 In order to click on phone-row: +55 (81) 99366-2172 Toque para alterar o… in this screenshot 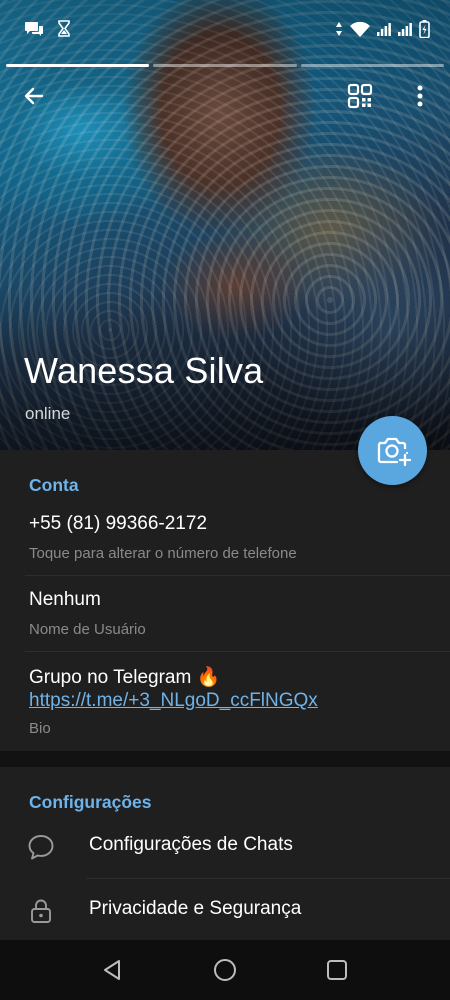, I will do `click(225, 538)`.